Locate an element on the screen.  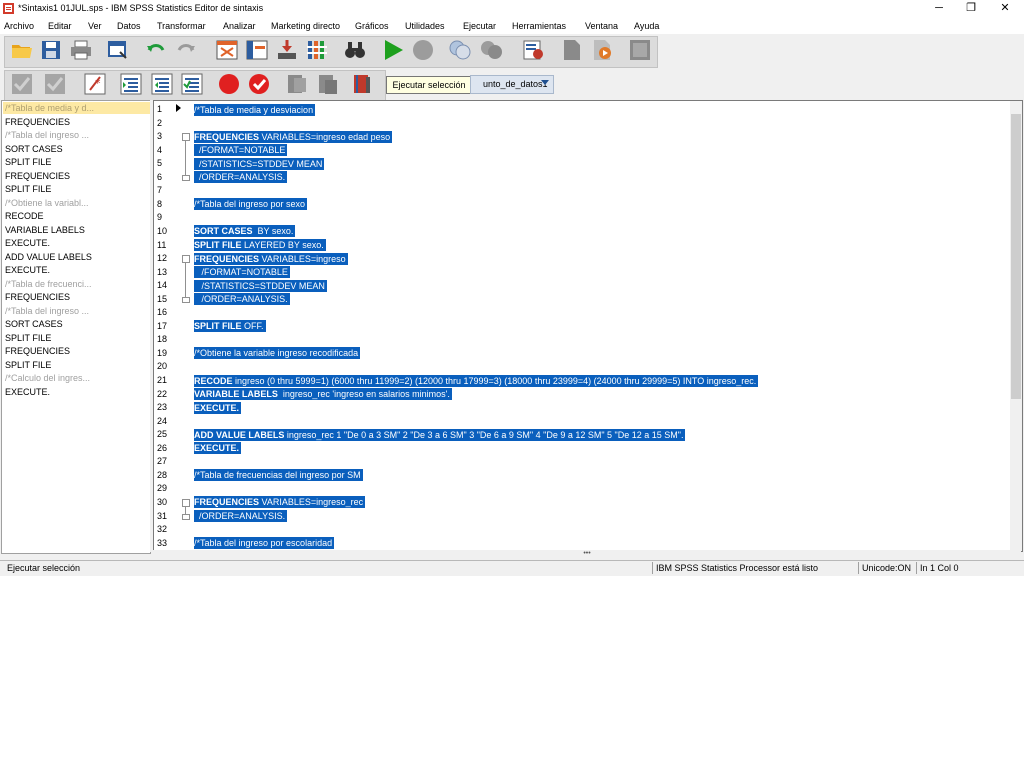
code-line: FREQUENCIES VARIABLES=ingreso_rec is located at coordinates (280, 502).